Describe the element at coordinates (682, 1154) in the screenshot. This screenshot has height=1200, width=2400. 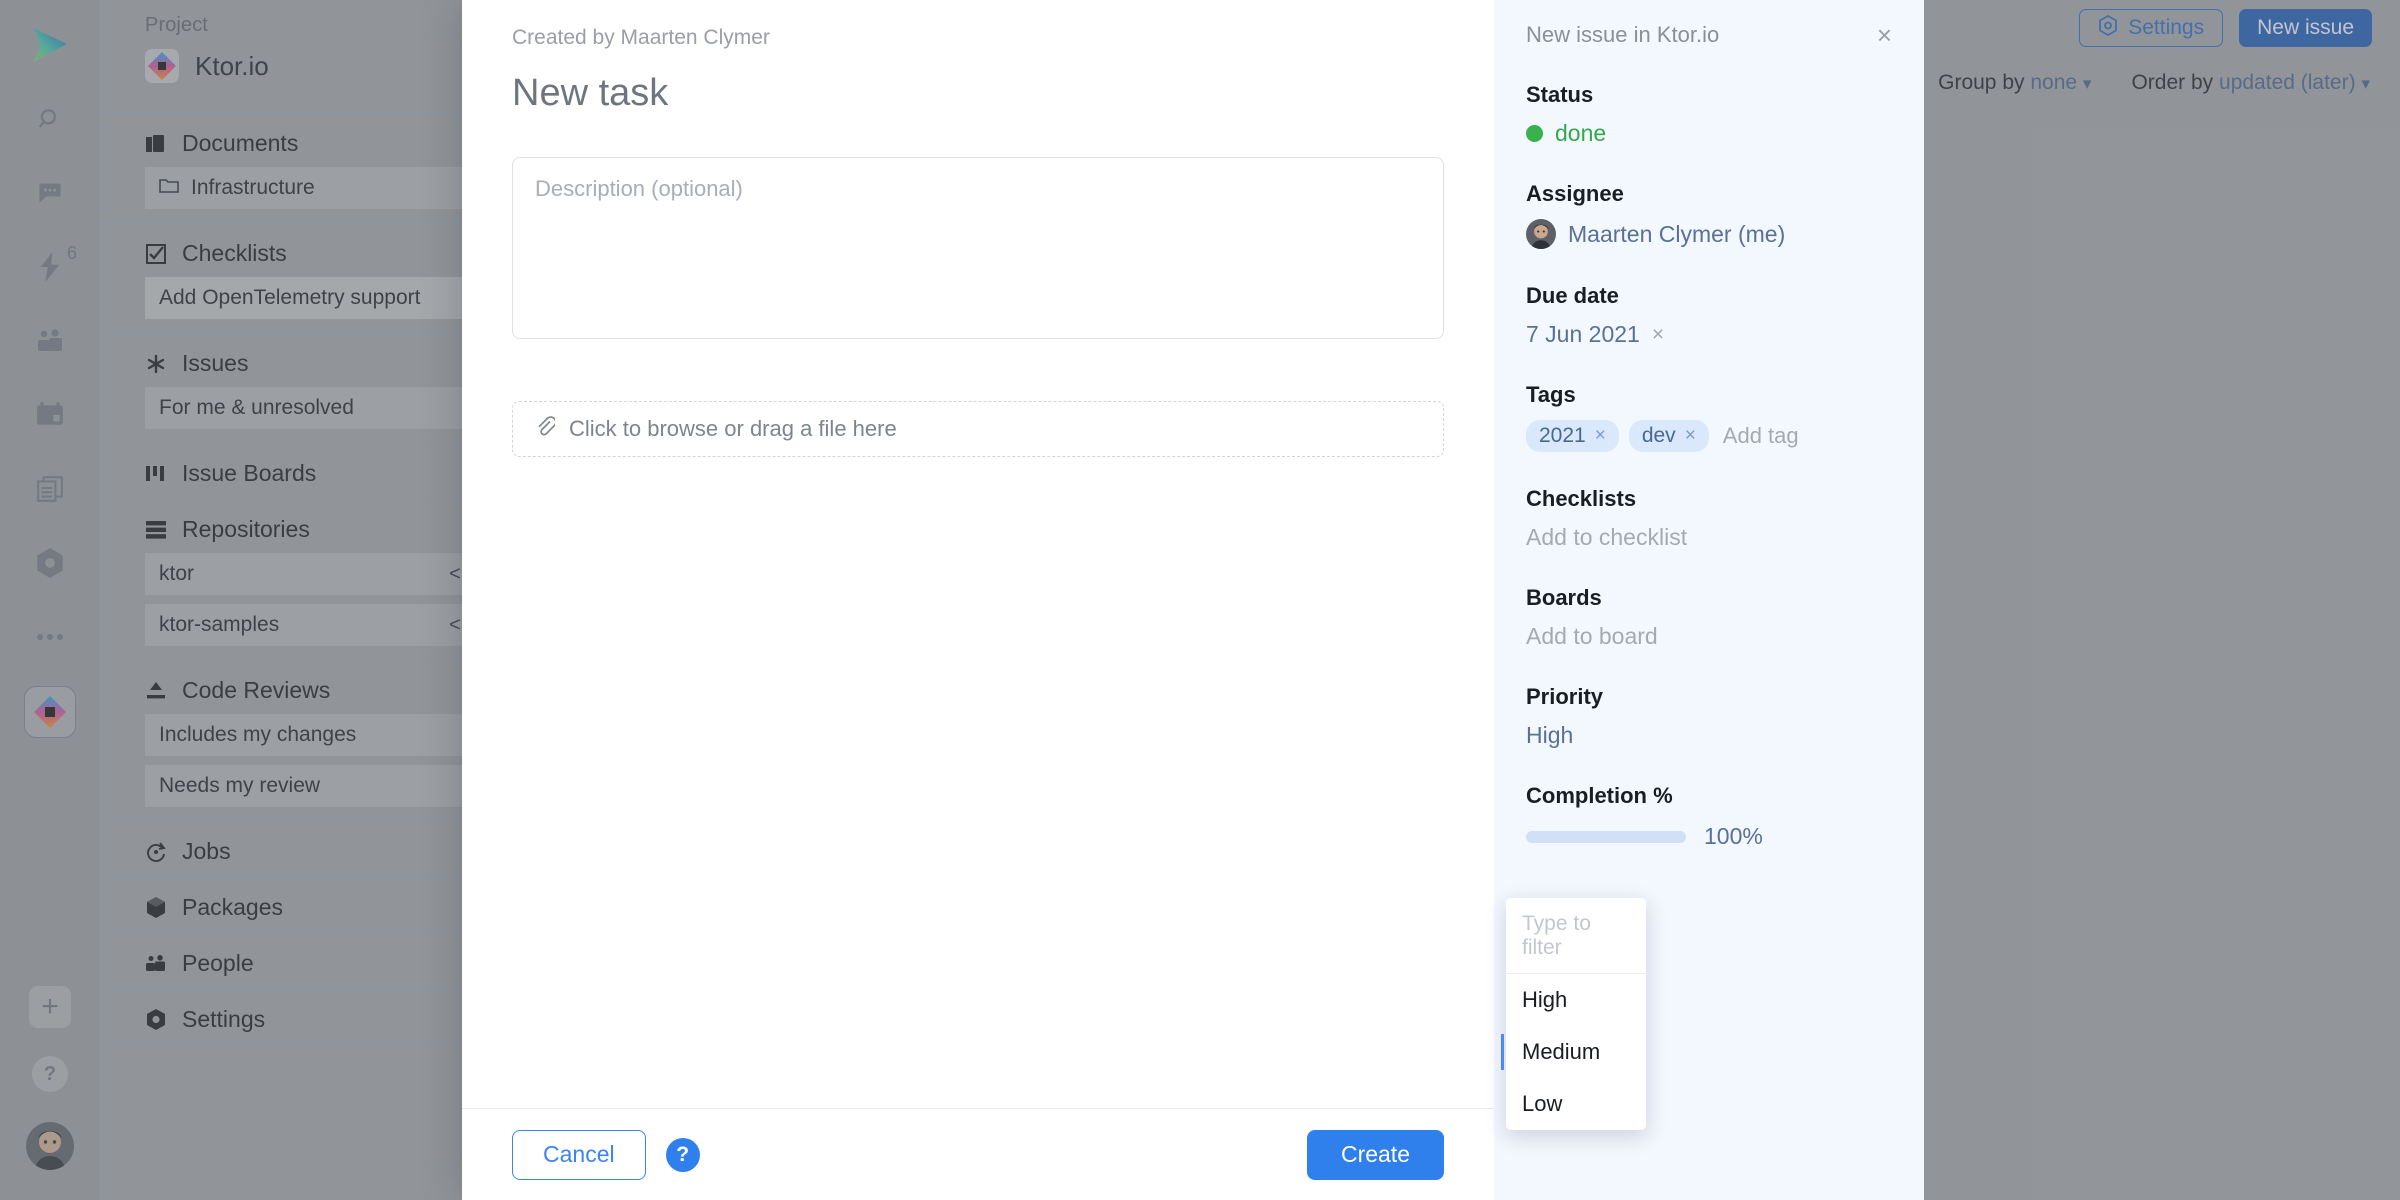
I see `help-icon: ?` at that location.